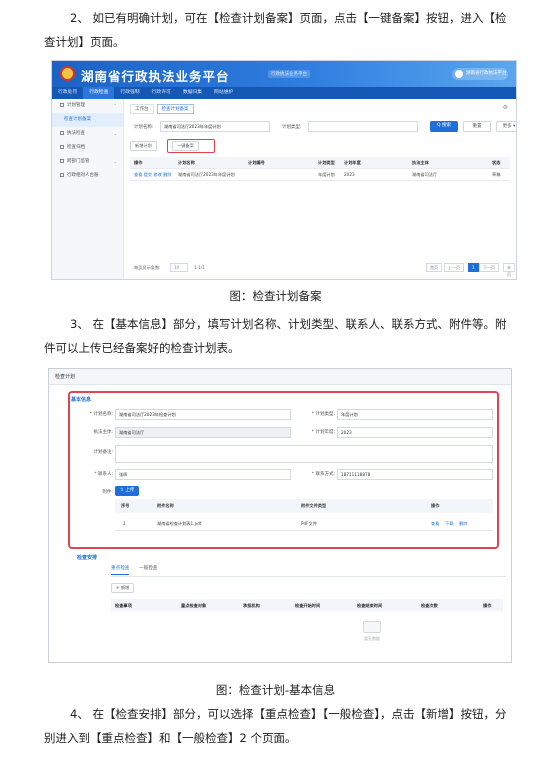  I want to click on delete-link: 删除, so click(463, 524).